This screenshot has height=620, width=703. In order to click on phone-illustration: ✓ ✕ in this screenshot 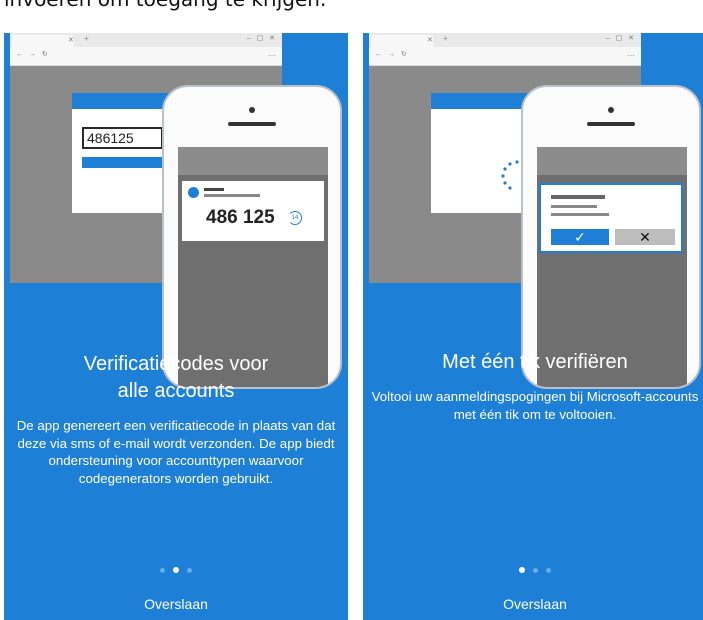, I will do `click(611, 237)`.